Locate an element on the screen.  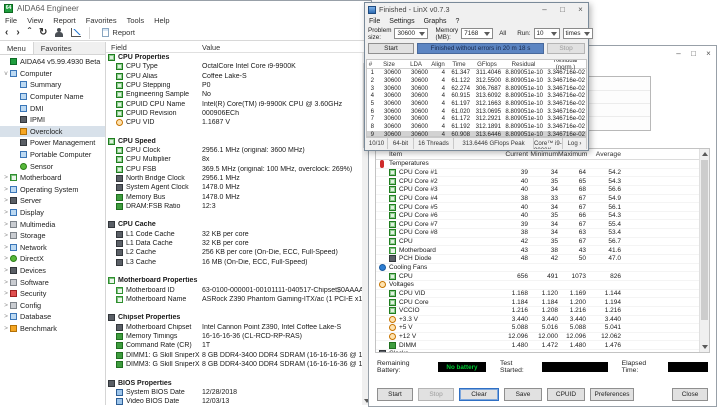
scroll-up-icon is located at coordinates (705, 154).